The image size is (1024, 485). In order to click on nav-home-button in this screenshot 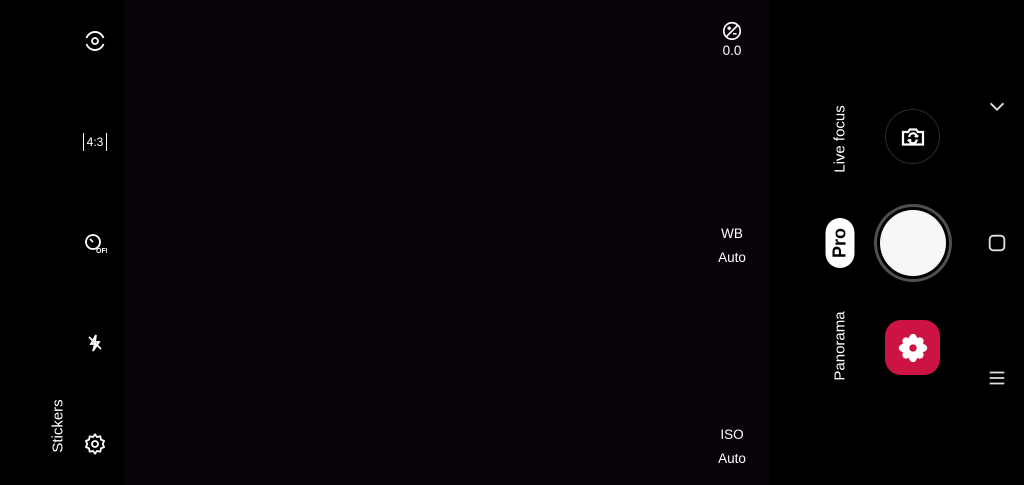, I will do `click(997, 243)`.